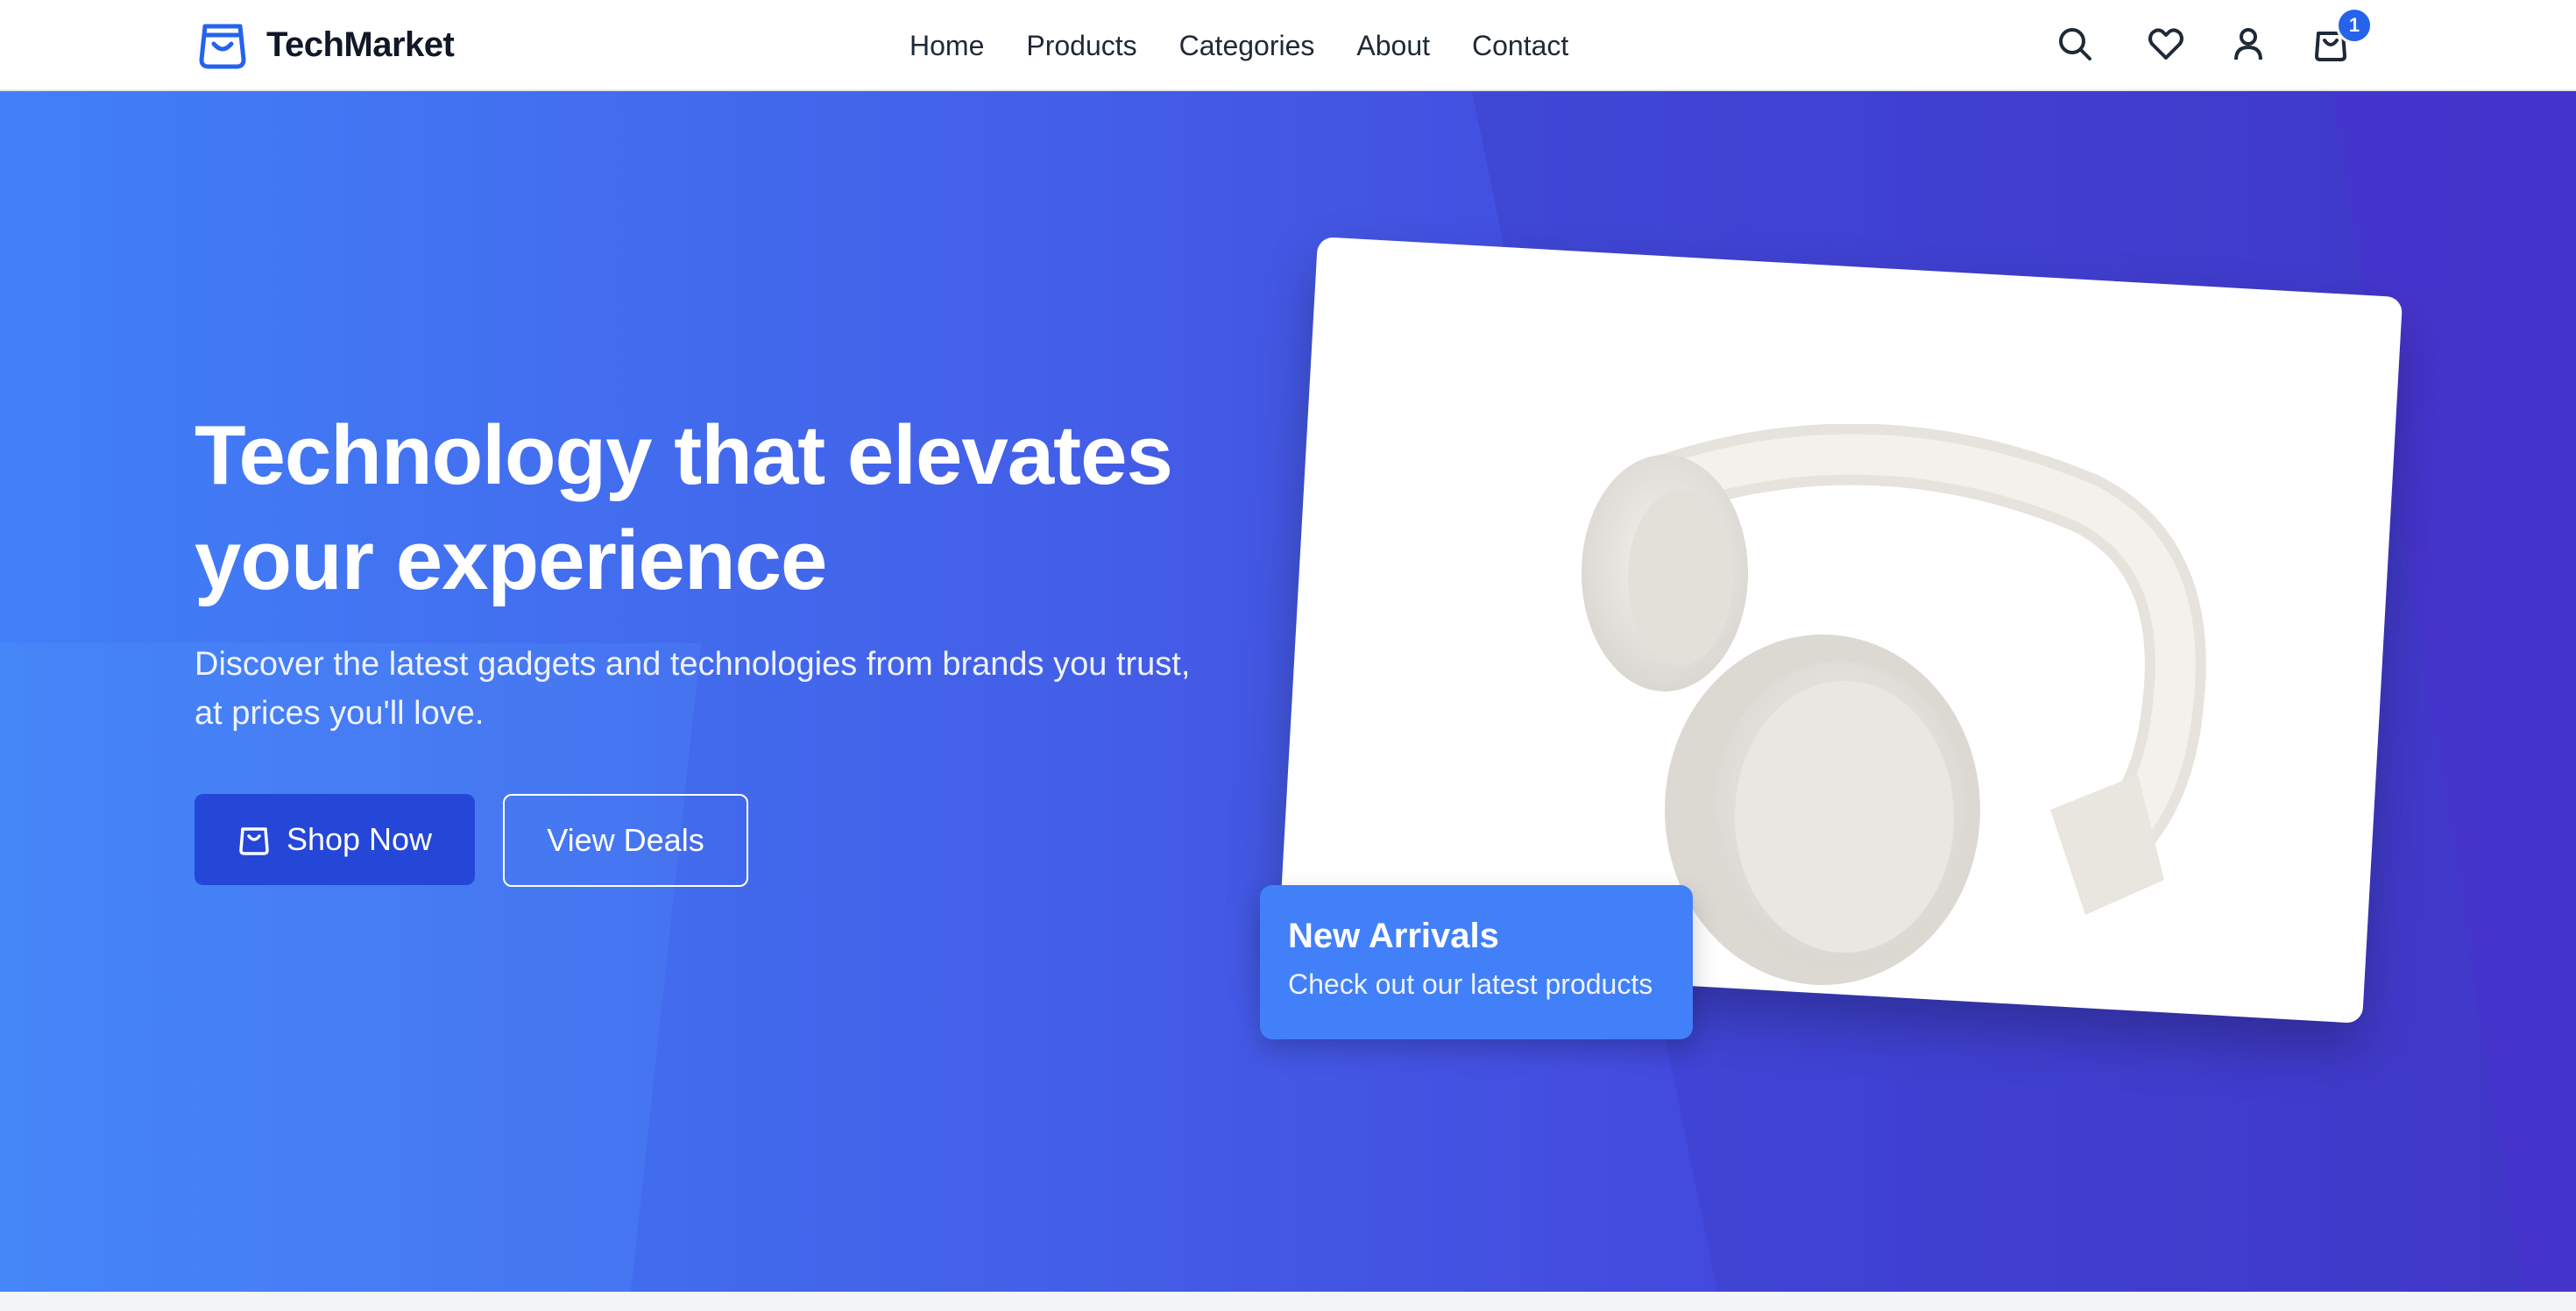  What do you see at coordinates (1288, 1302) in the screenshot?
I see `next-section-edge` at bounding box center [1288, 1302].